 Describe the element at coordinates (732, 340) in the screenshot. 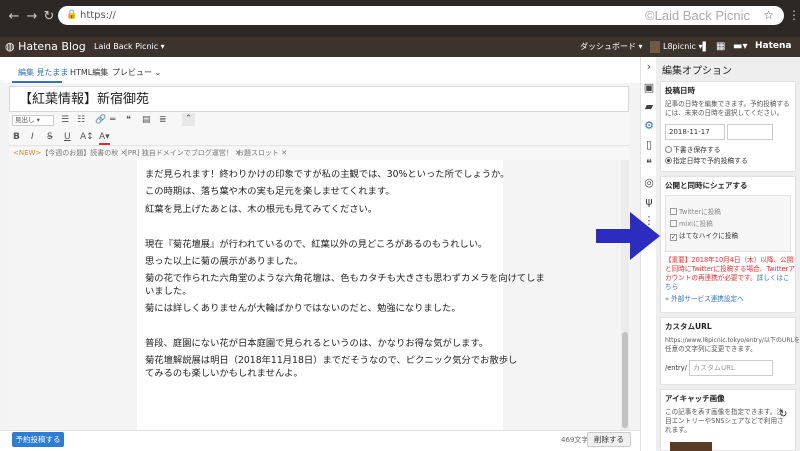

I see `custom-url-desc: https://www.l8picnic.tokyo/entry/以下のURLを` at that location.